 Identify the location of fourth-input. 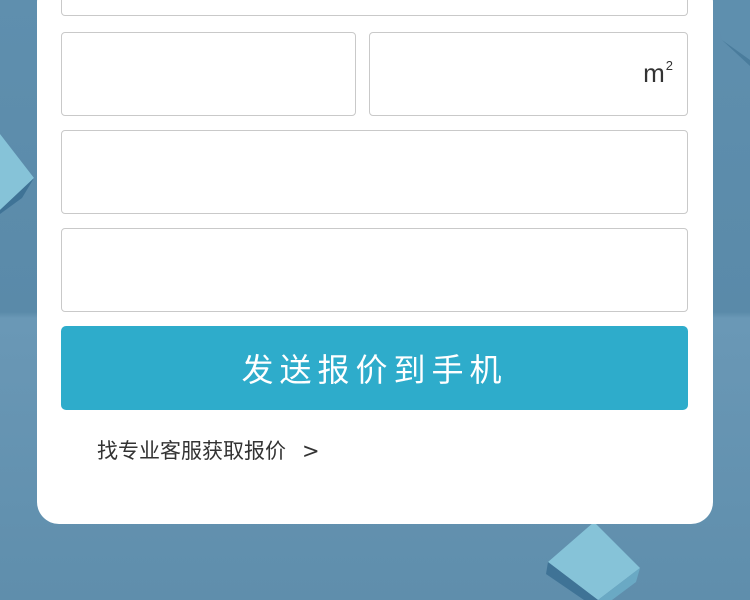
(374, 270).